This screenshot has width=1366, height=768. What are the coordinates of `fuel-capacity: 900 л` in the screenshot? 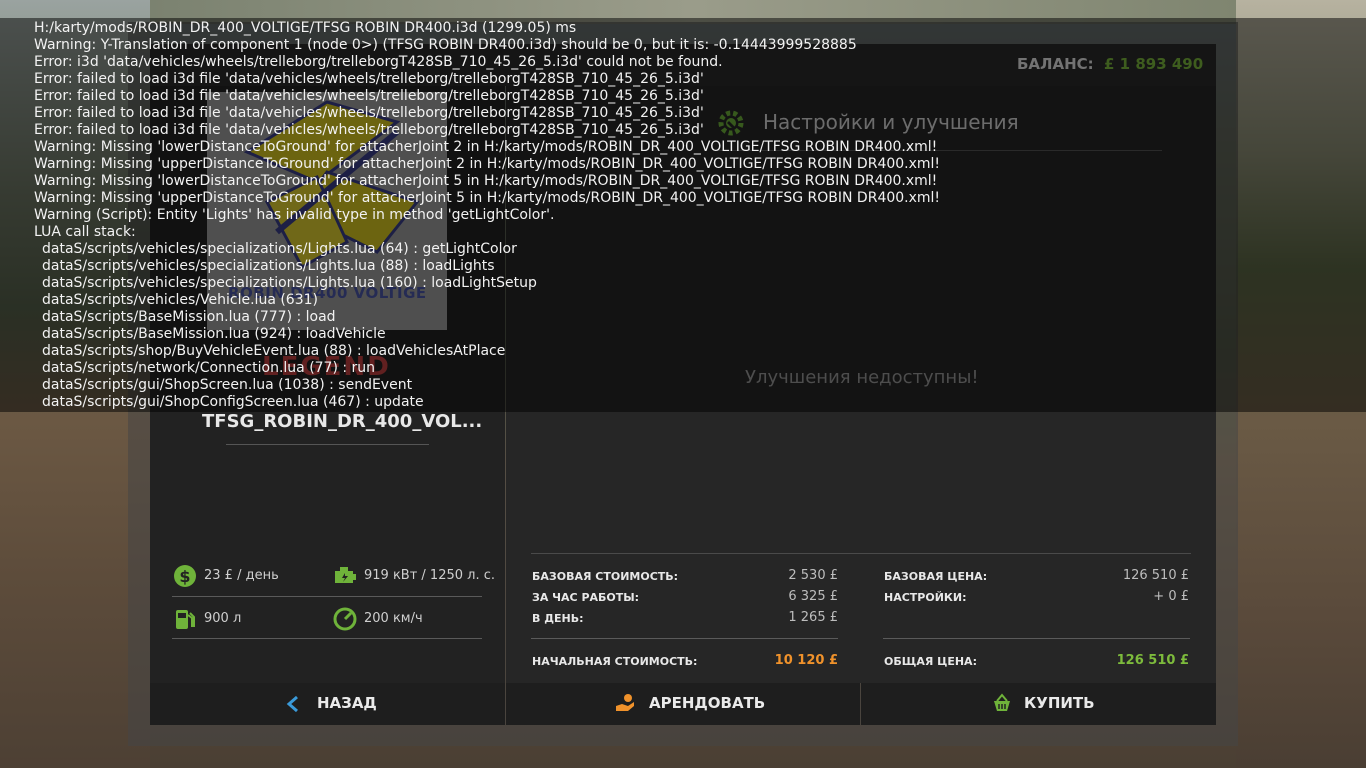 It's located at (223, 618).